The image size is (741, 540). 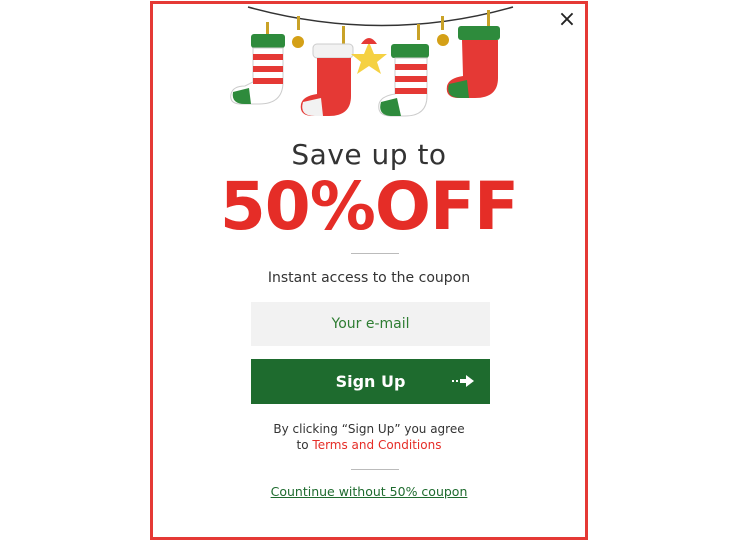 I want to click on sign-up-label: Sign Up, so click(x=370, y=381).